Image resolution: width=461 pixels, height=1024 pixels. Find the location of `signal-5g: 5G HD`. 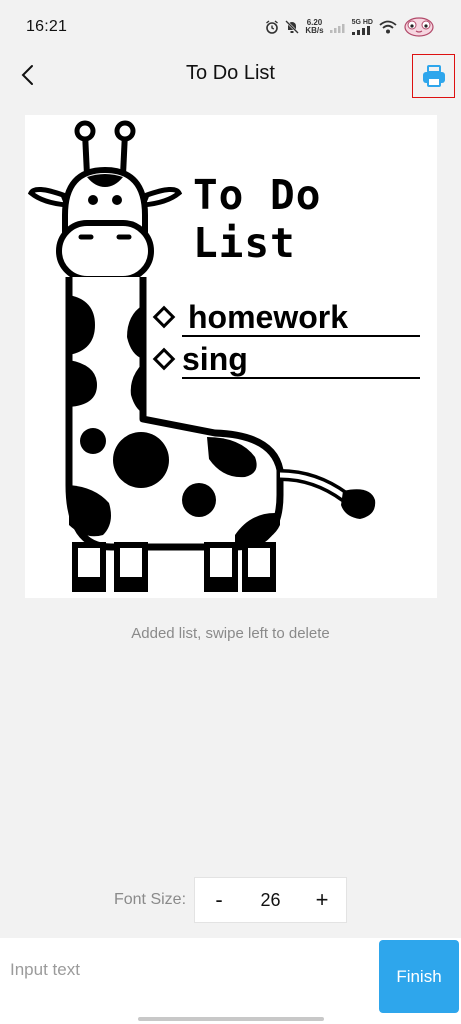

signal-5g: 5G HD is located at coordinates (362, 27).